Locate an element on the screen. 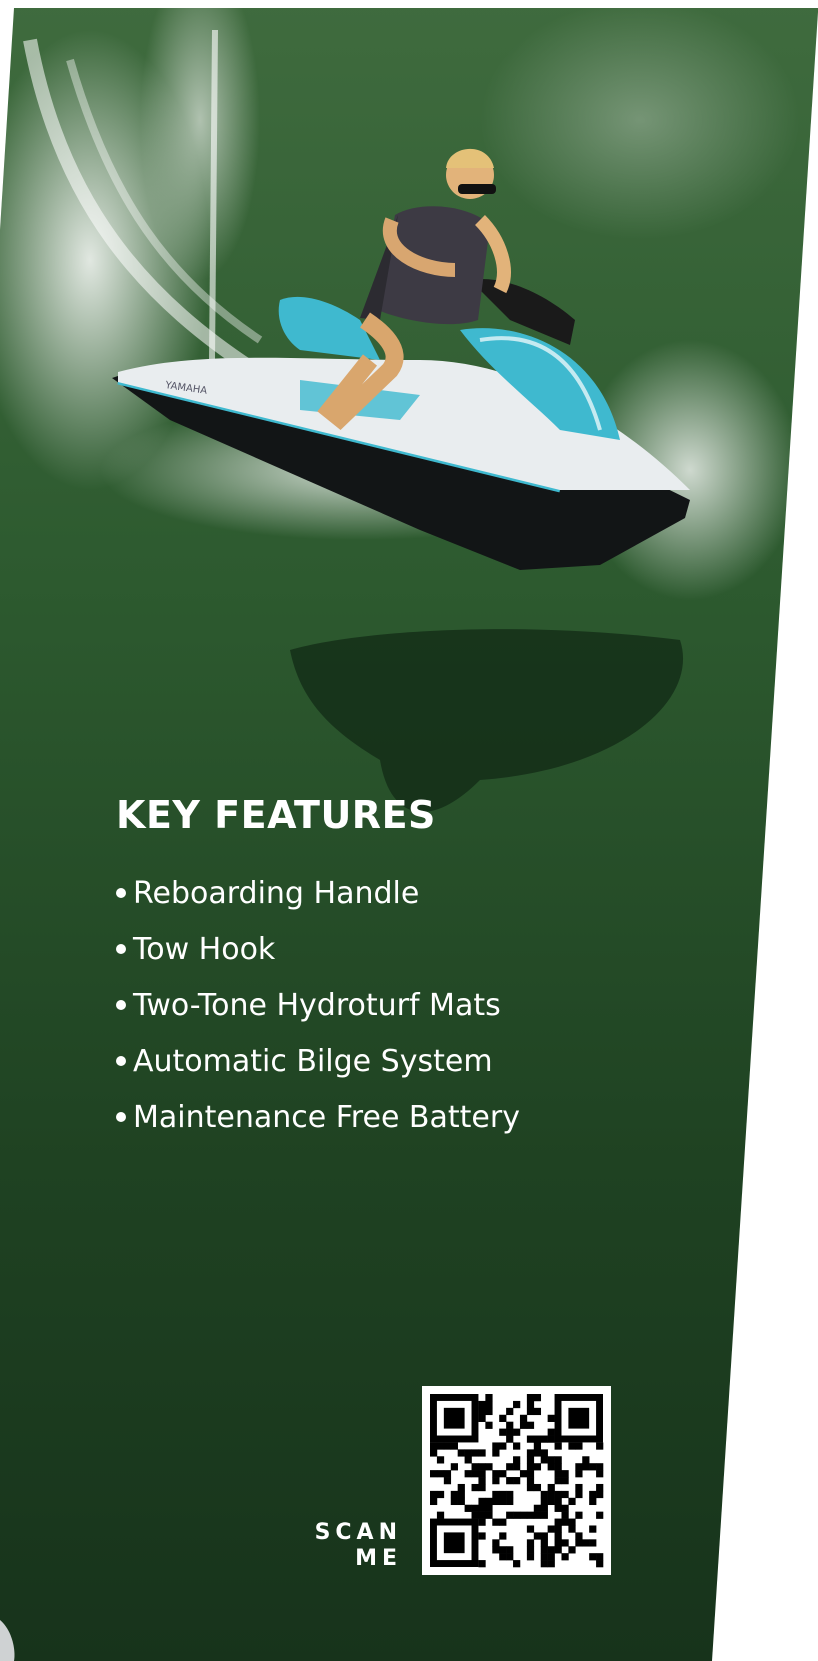  qr-code is located at coordinates (516, 1480).